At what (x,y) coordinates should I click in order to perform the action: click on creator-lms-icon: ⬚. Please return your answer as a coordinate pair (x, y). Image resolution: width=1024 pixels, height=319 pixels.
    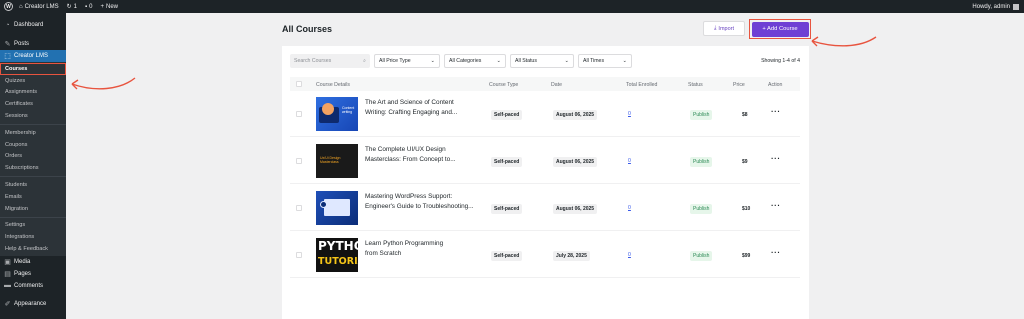
    Looking at the image, I should click on (7, 56).